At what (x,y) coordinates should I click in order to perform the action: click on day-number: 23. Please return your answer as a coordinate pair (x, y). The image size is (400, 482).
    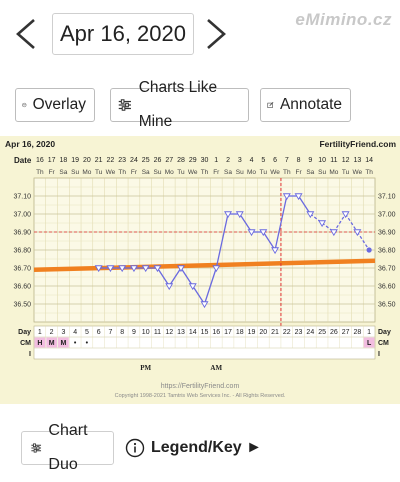
    Looking at the image, I should click on (299, 332).